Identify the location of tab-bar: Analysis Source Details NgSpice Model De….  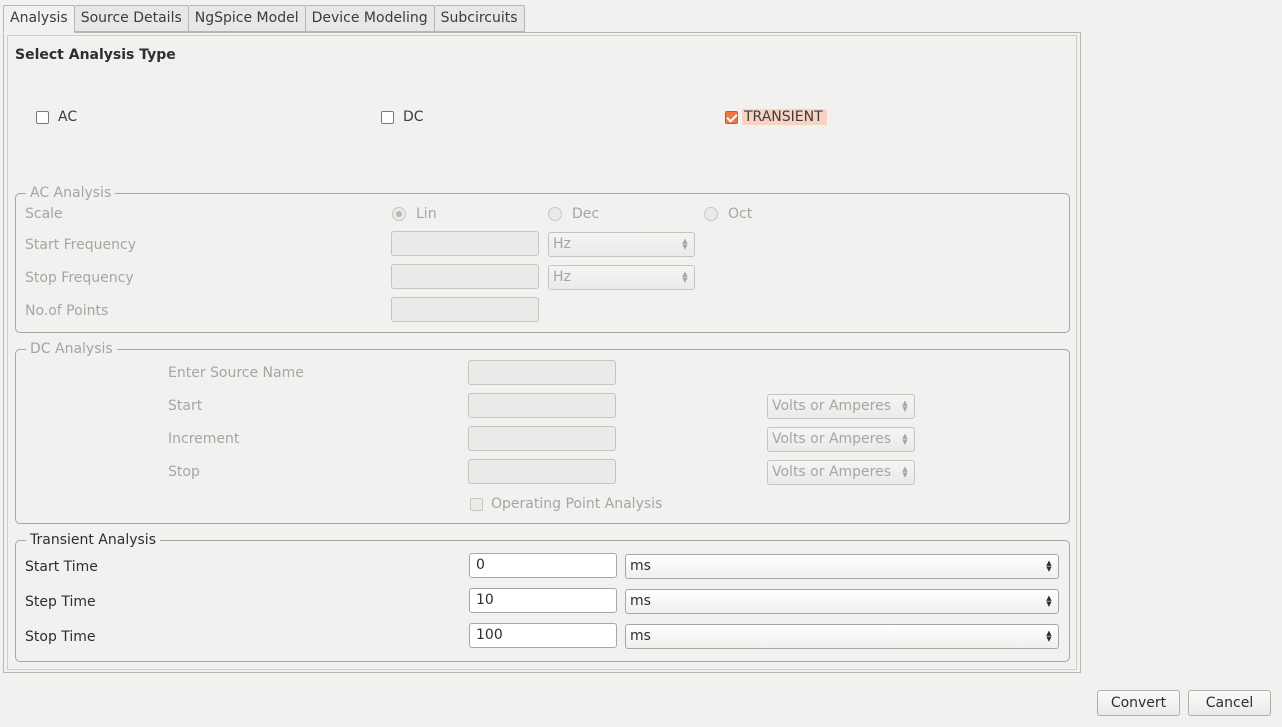
(264, 19).